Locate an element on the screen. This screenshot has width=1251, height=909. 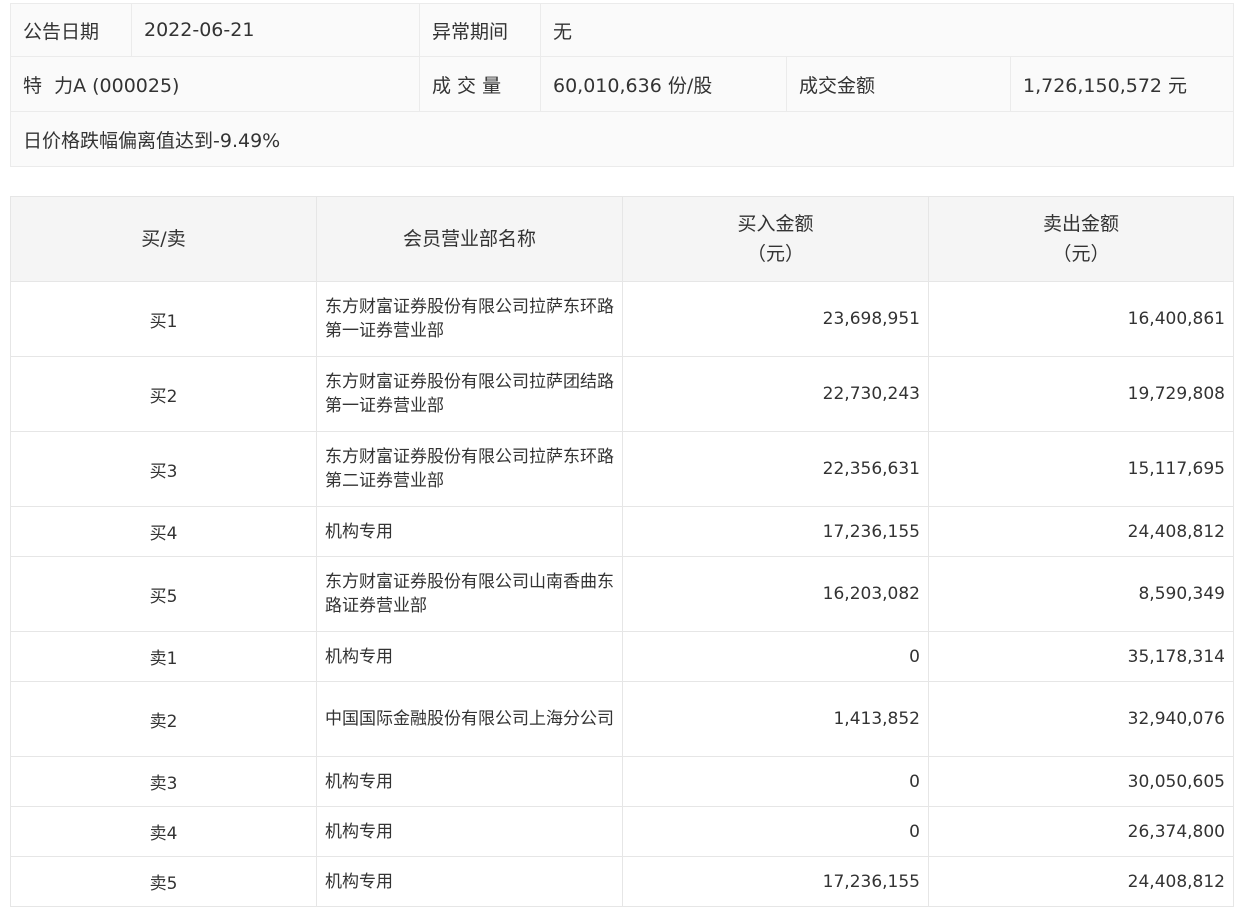
listing-reason: 日价格跌幅偏离值达到-9.49% is located at coordinates (622, 139).